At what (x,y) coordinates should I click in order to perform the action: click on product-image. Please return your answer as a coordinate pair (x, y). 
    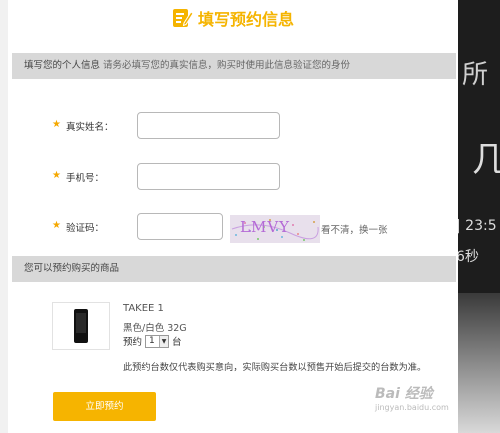
    Looking at the image, I should click on (81, 326).